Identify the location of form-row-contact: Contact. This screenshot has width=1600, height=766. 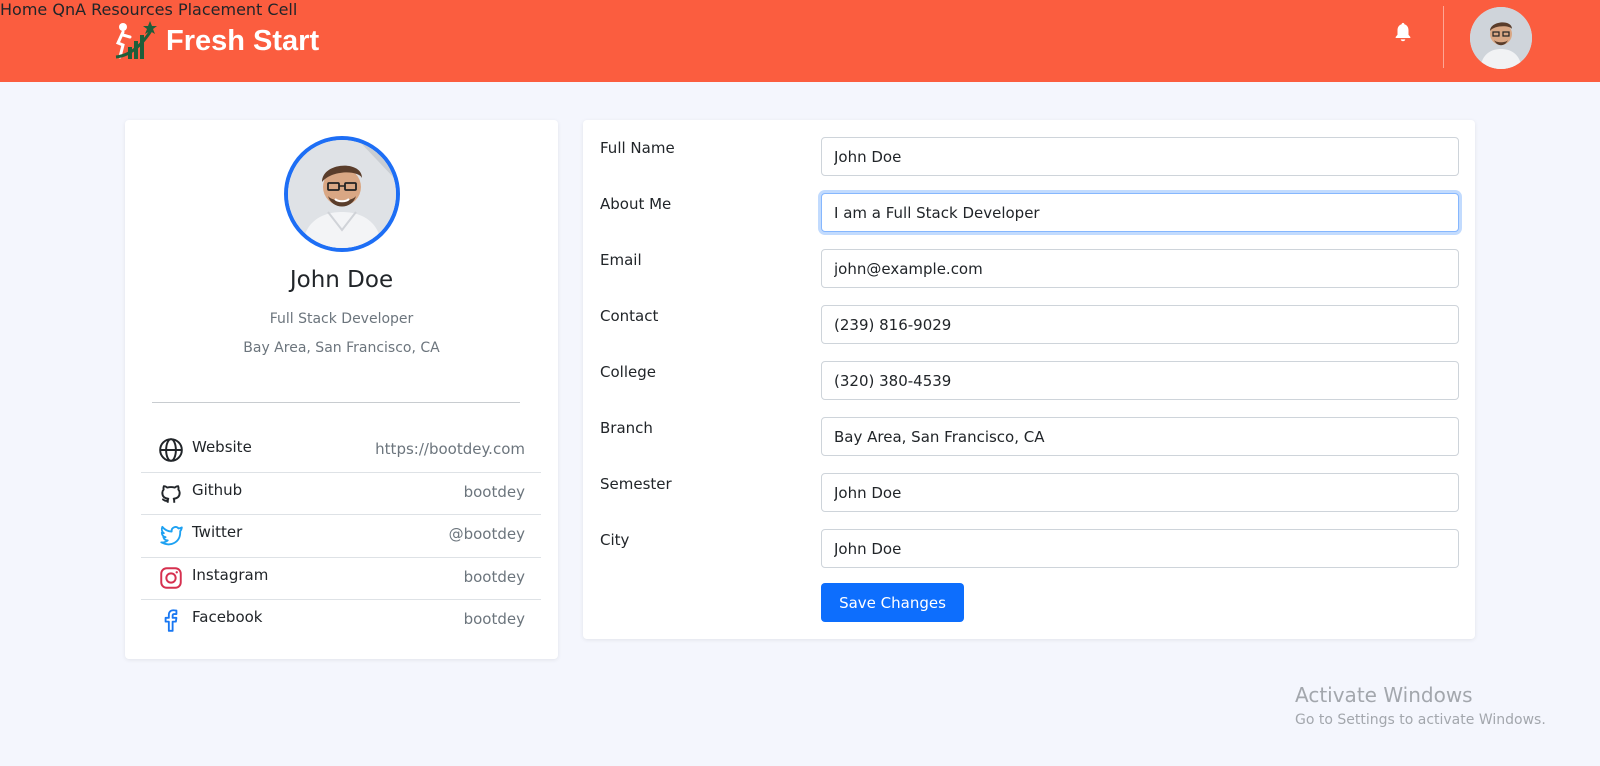
(1029, 326).